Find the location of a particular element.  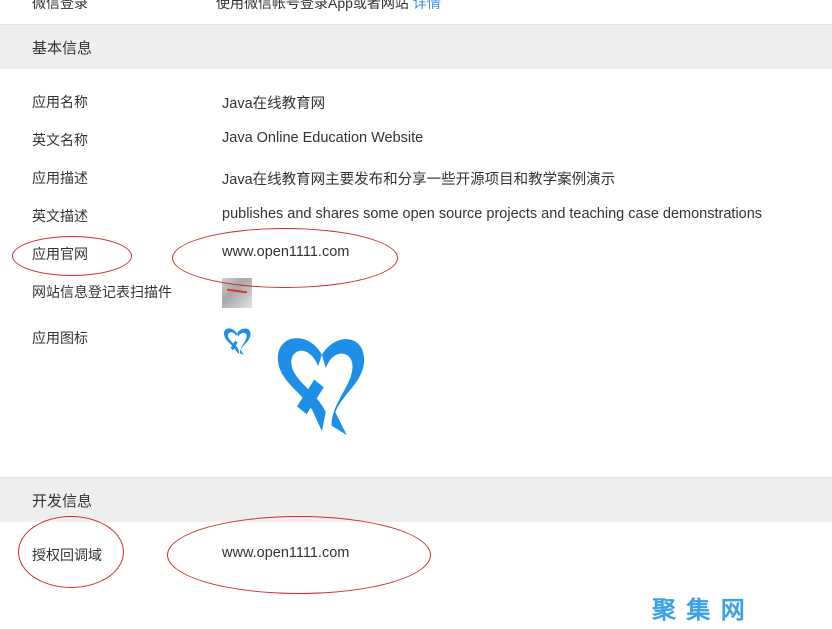

app-description-label: 应用描述 is located at coordinates (60, 178).